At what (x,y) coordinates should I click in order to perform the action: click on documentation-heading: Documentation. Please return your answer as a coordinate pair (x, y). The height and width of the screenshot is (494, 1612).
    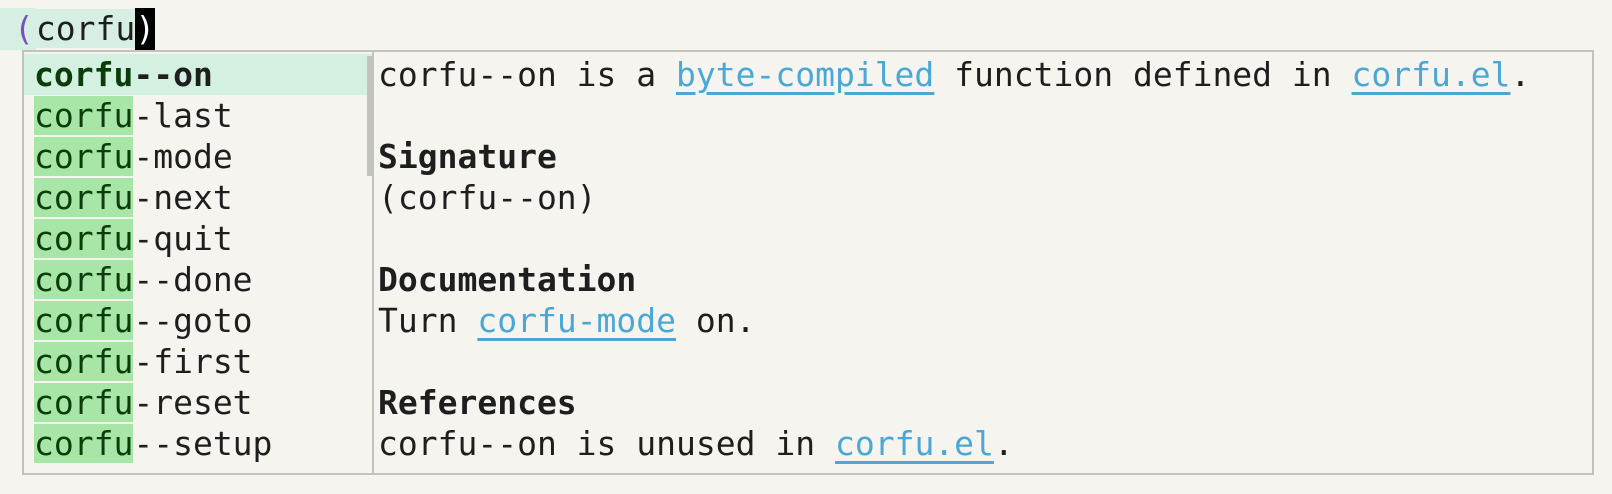
    Looking at the image, I should click on (507, 279).